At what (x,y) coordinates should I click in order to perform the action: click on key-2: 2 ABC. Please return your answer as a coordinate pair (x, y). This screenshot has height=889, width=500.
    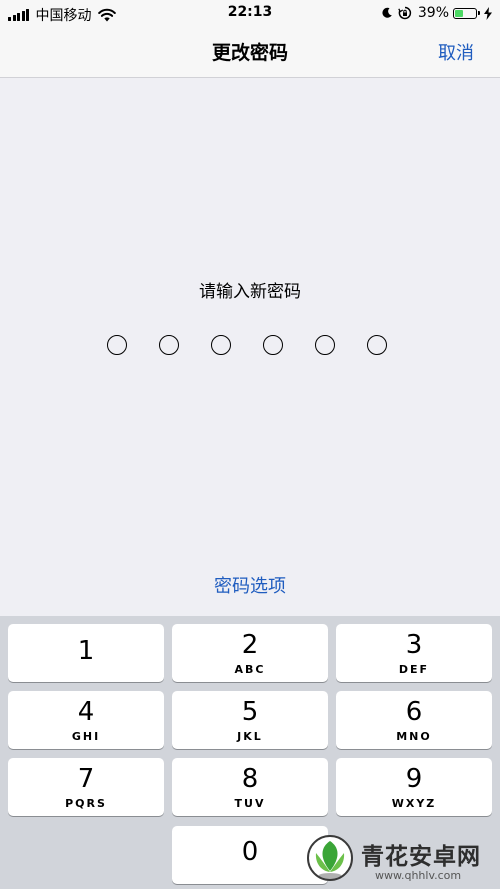
    Looking at the image, I should click on (250, 653).